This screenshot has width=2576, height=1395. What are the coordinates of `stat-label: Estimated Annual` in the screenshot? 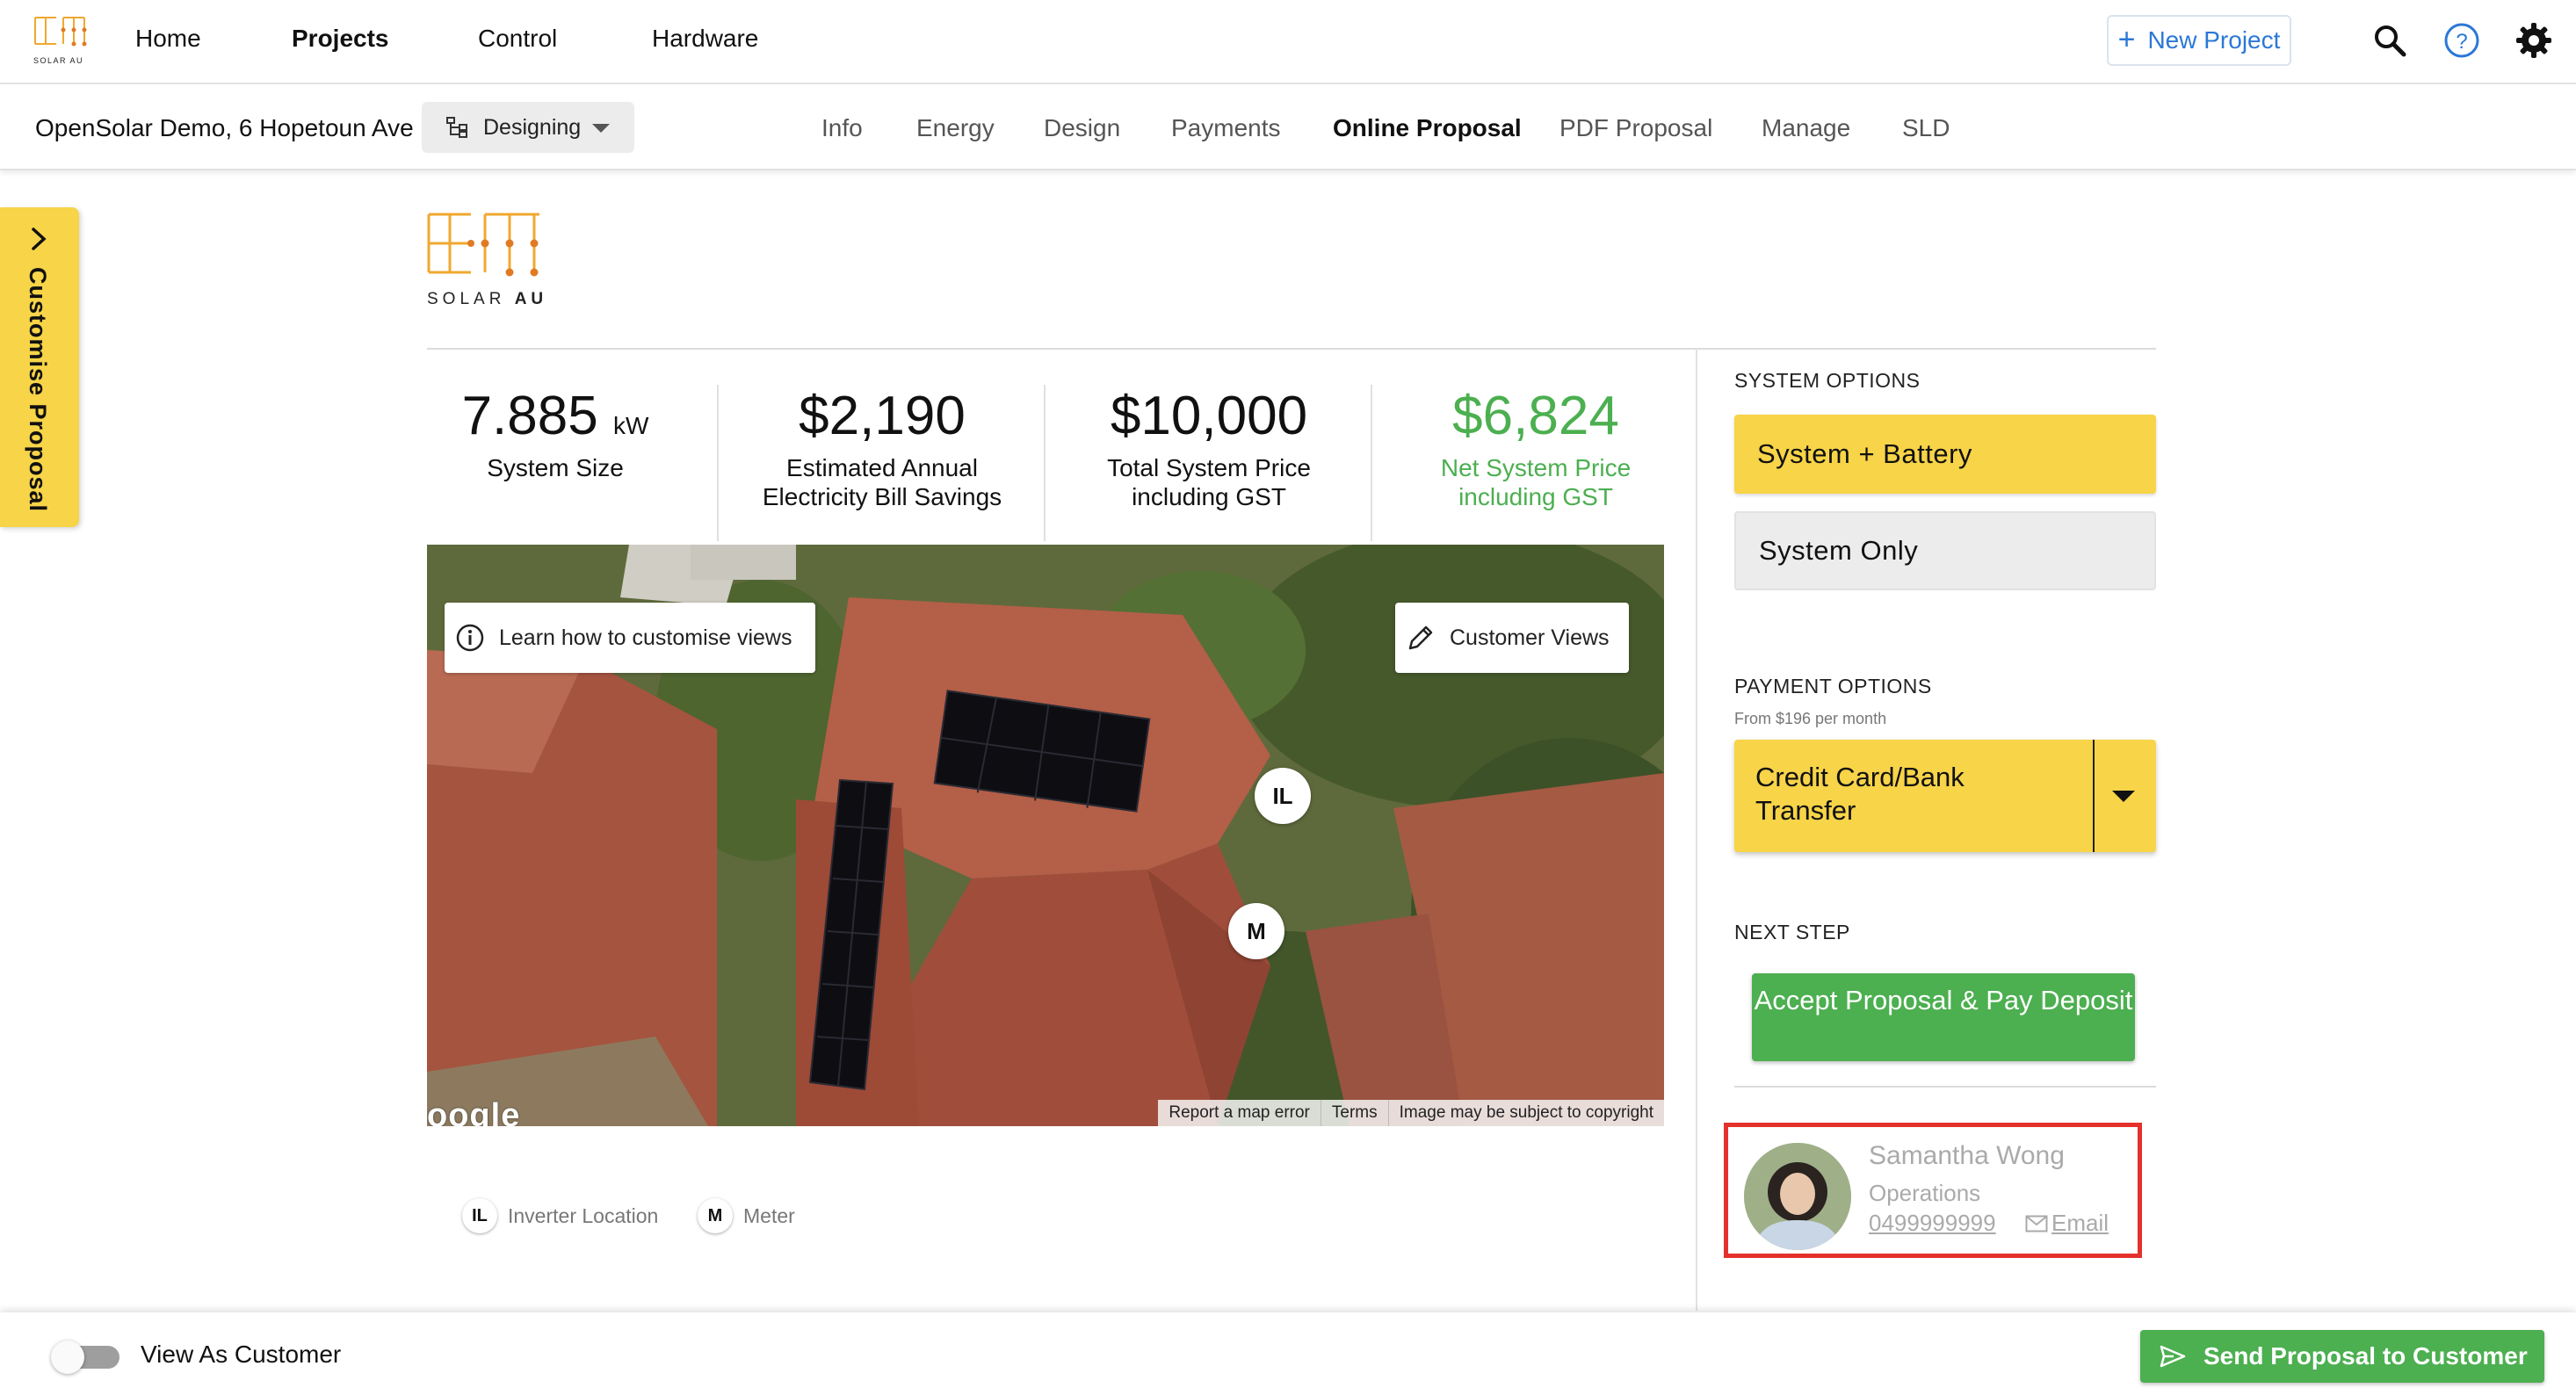 It's located at (882, 468).